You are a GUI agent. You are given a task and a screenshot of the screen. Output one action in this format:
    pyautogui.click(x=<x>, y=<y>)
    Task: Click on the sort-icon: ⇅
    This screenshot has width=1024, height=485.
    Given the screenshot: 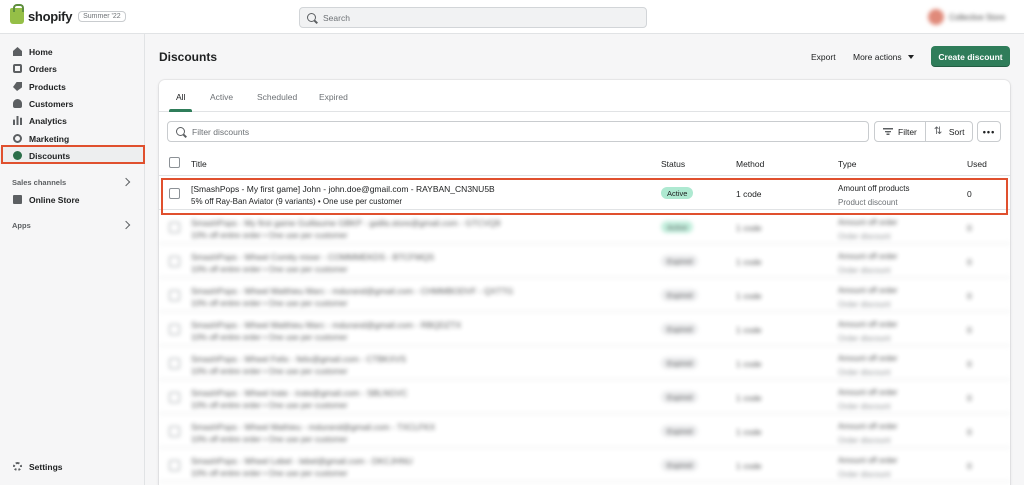 What is the action you would take?
    pyautogui.click(x=938, y=131)
    